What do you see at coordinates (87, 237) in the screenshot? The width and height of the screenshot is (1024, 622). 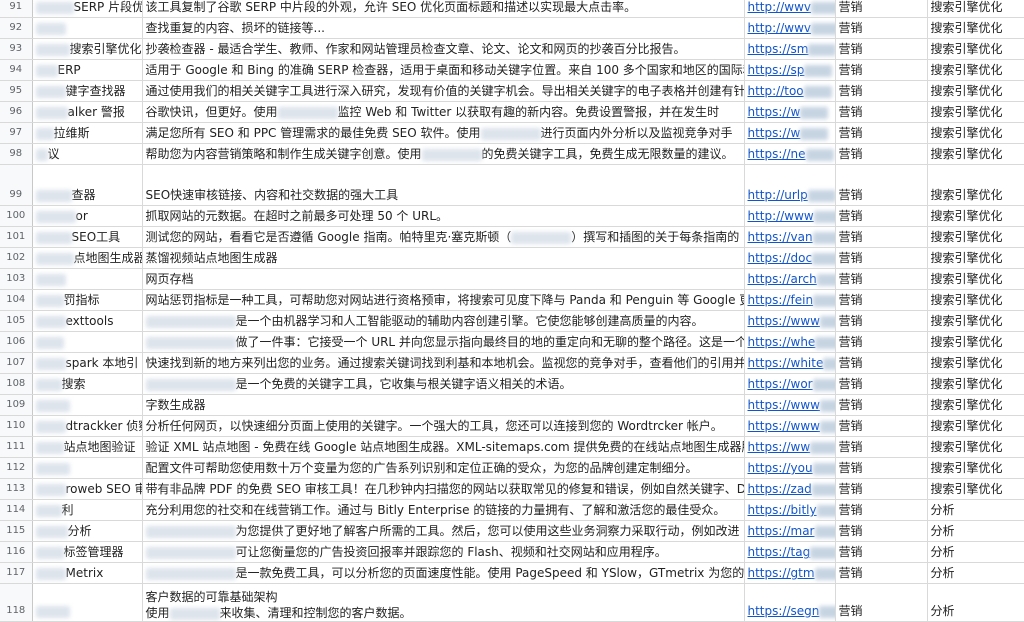 I see `tool-name-cell: SEO工具` at bounding box center [87, 237].